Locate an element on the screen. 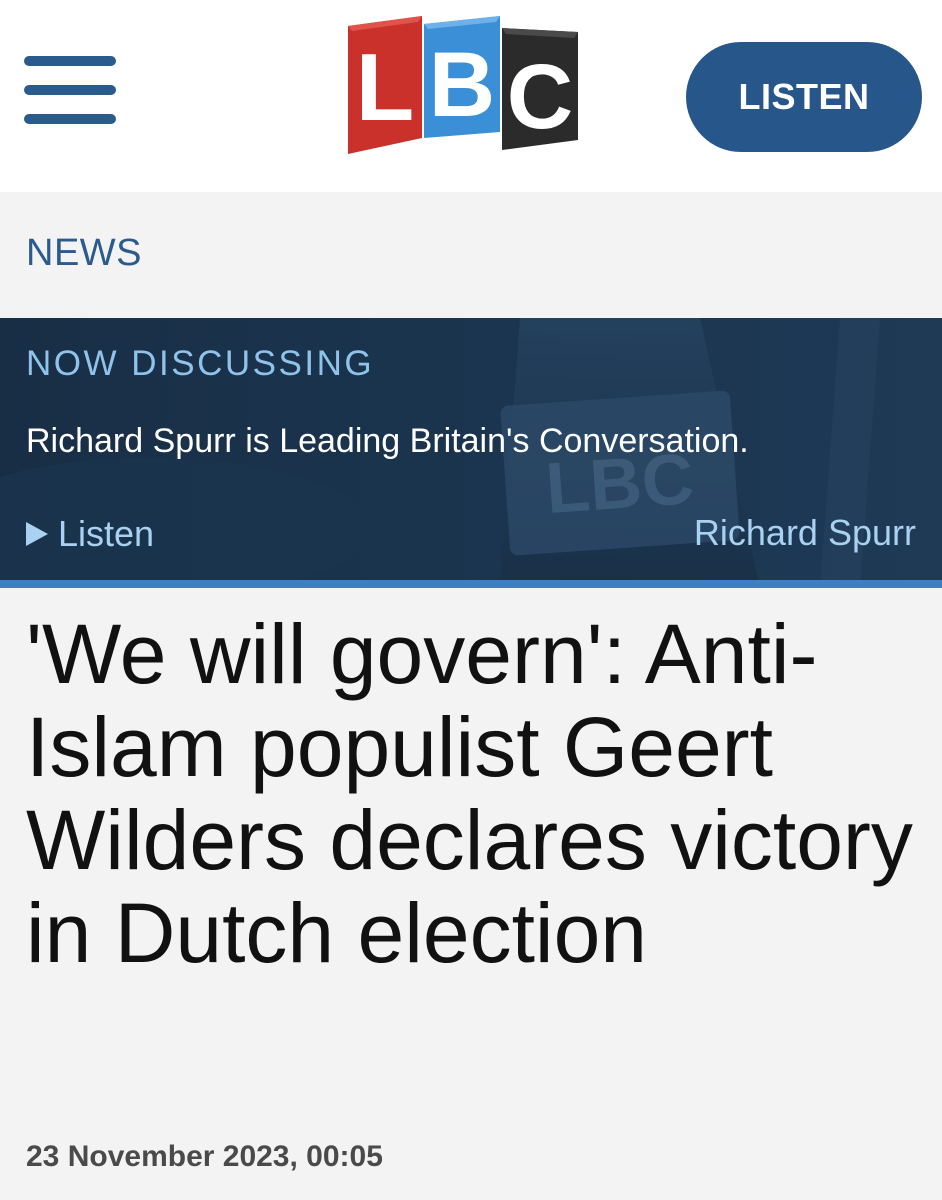  now-listen-link: Listen is located at coordinates (90, 534).